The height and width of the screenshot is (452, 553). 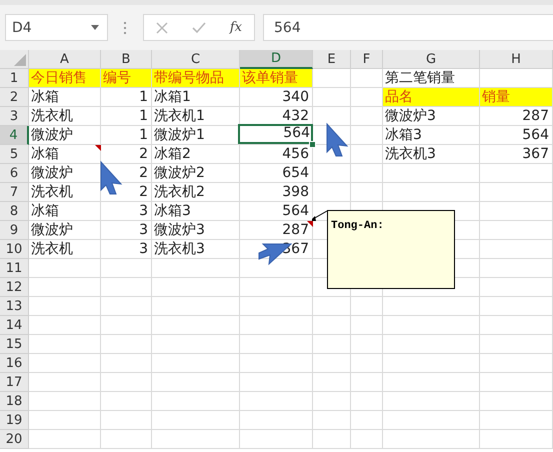 I want to click on table-cell: 冰箱1, so click(x=195, y=97).